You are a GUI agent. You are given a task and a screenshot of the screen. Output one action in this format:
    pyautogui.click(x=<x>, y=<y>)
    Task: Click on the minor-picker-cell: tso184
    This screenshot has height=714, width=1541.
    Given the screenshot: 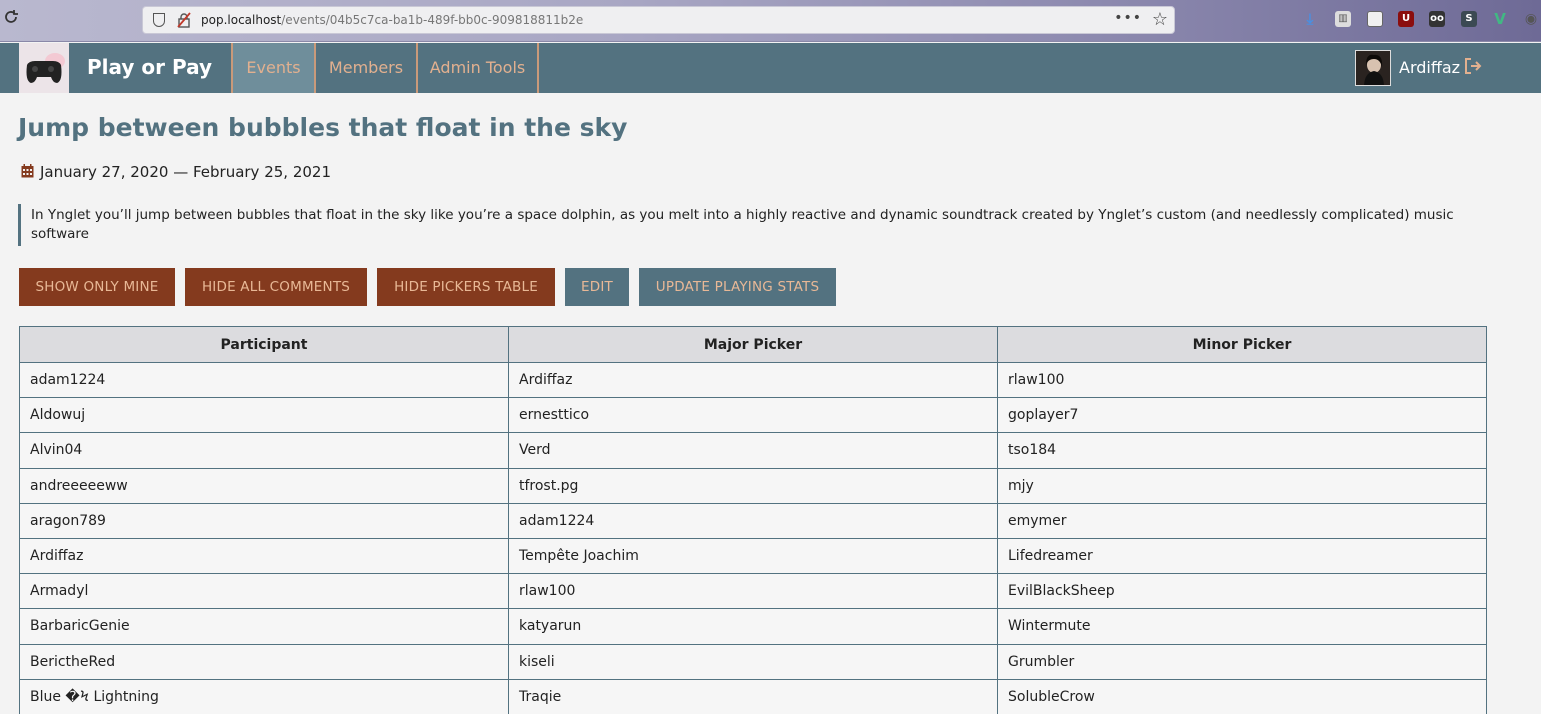 What is the action you would take?
    pyautogui.click(x=1242, y=450)
    